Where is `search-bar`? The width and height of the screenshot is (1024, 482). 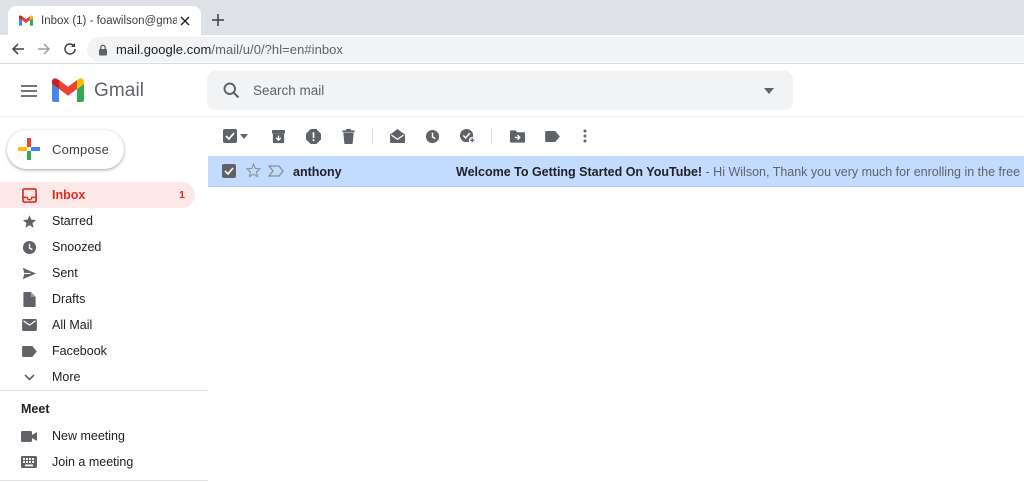 search-bar is located at coordinates (500, 90).